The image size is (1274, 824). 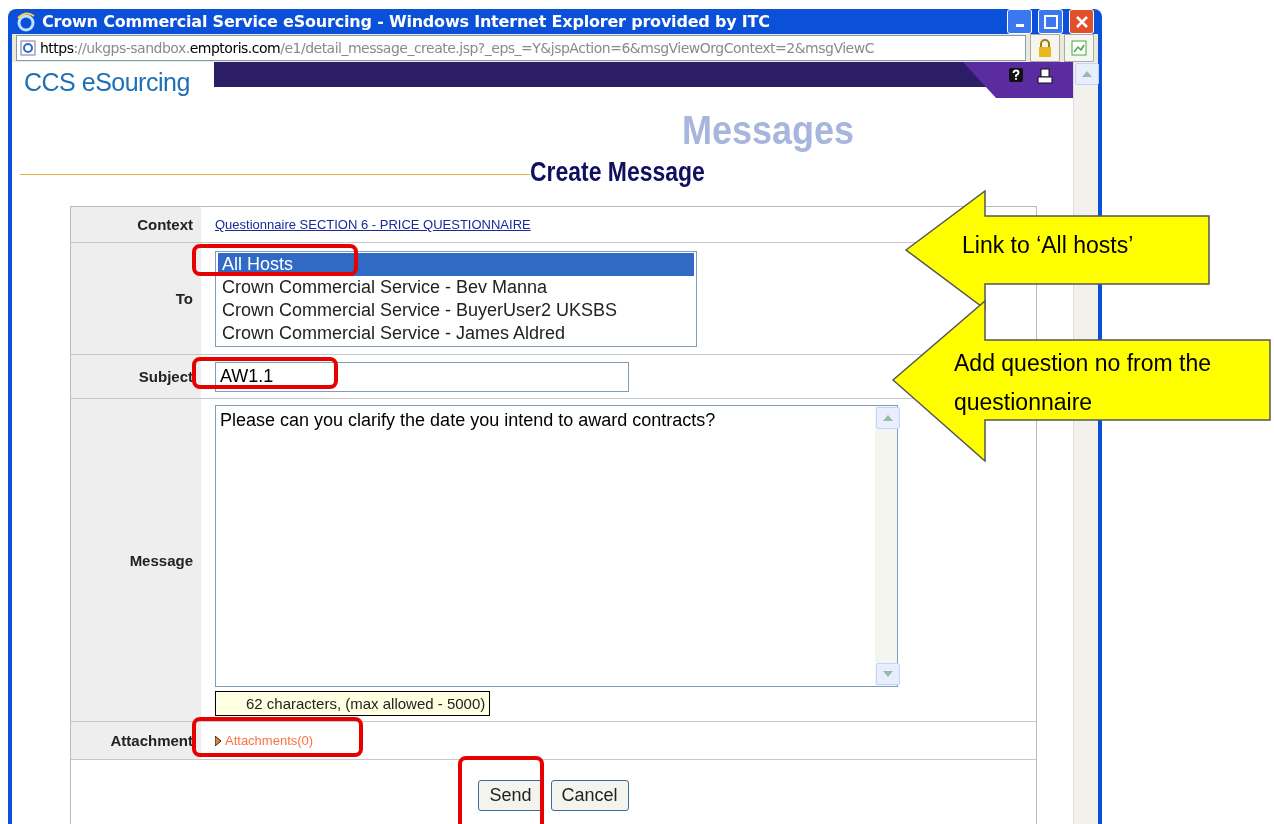 What do you see at coordinates (1083, 383) in the screenshot?
I see `callout-text: Add question no from the questionnaire` at bounding box center [1083, 383].